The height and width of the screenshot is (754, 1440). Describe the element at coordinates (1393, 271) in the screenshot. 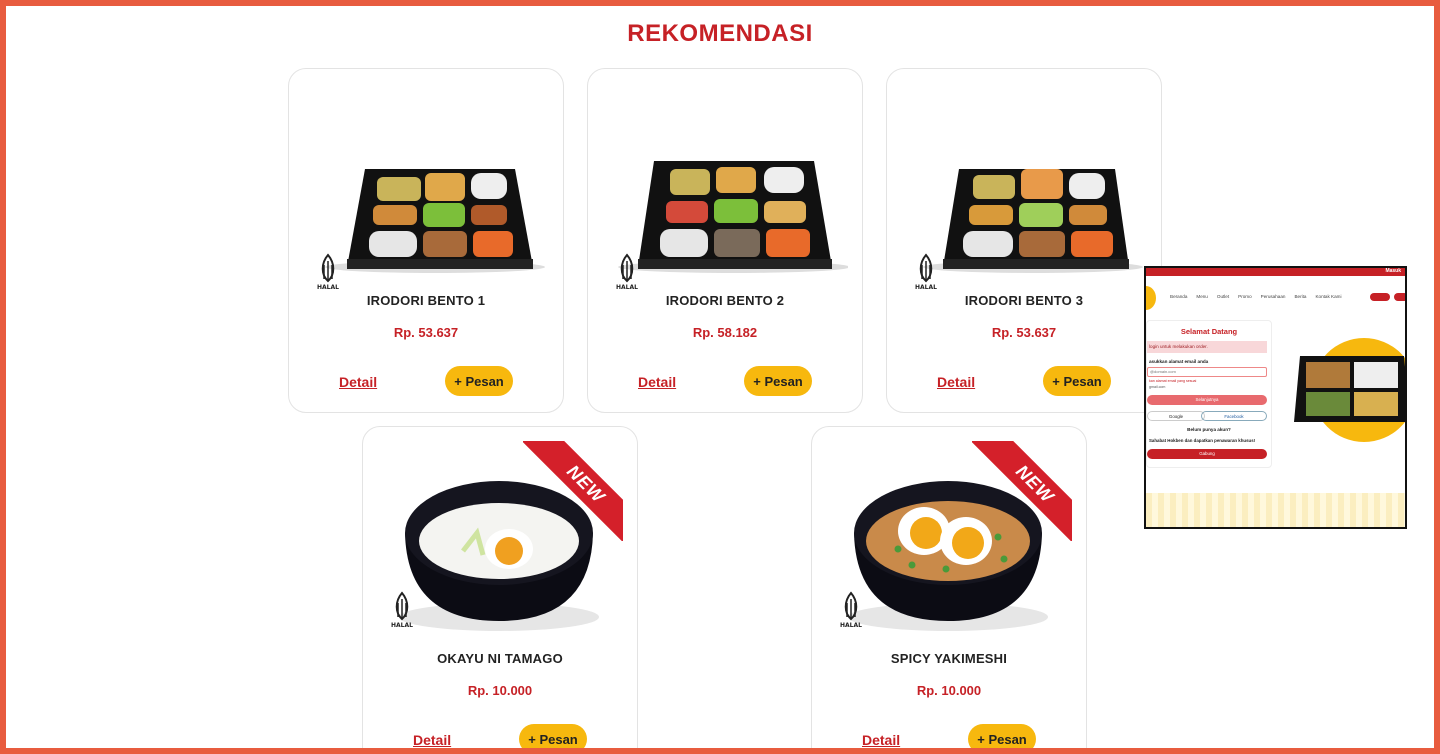

I see `preview-login-link: Masuk` at that location.